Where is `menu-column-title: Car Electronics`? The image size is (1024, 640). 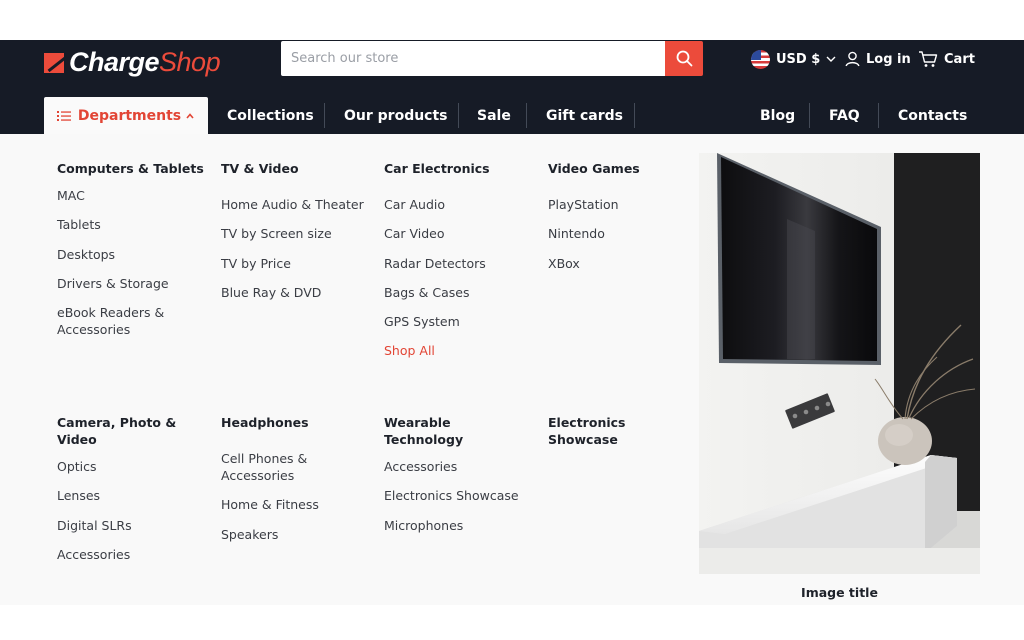 menu-column-title: Car Electronics is located at coordinates (459, 168).